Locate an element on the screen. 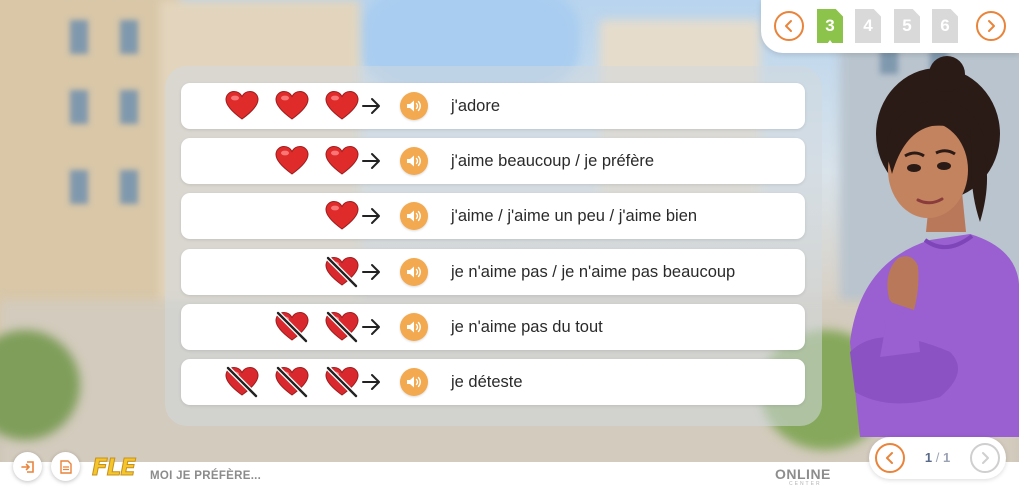  woman-character-illustration is located at coordinates (934, 246).